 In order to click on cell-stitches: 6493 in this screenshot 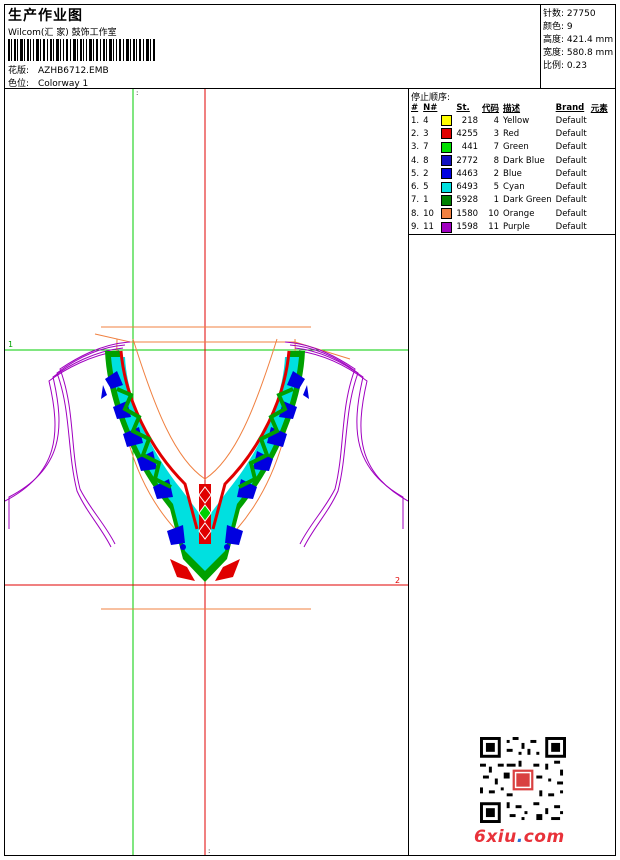, I will do `click(467, 187)`.